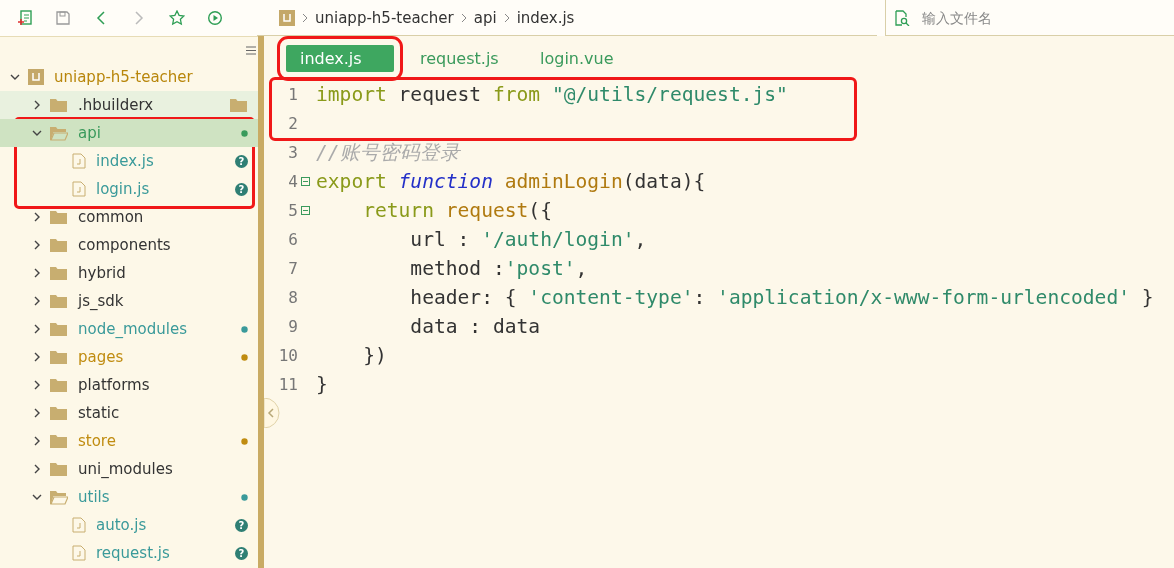  Describe the element at coordinates (129, 329) in the screenshot. I see `tree-item: node_modules` at that location.